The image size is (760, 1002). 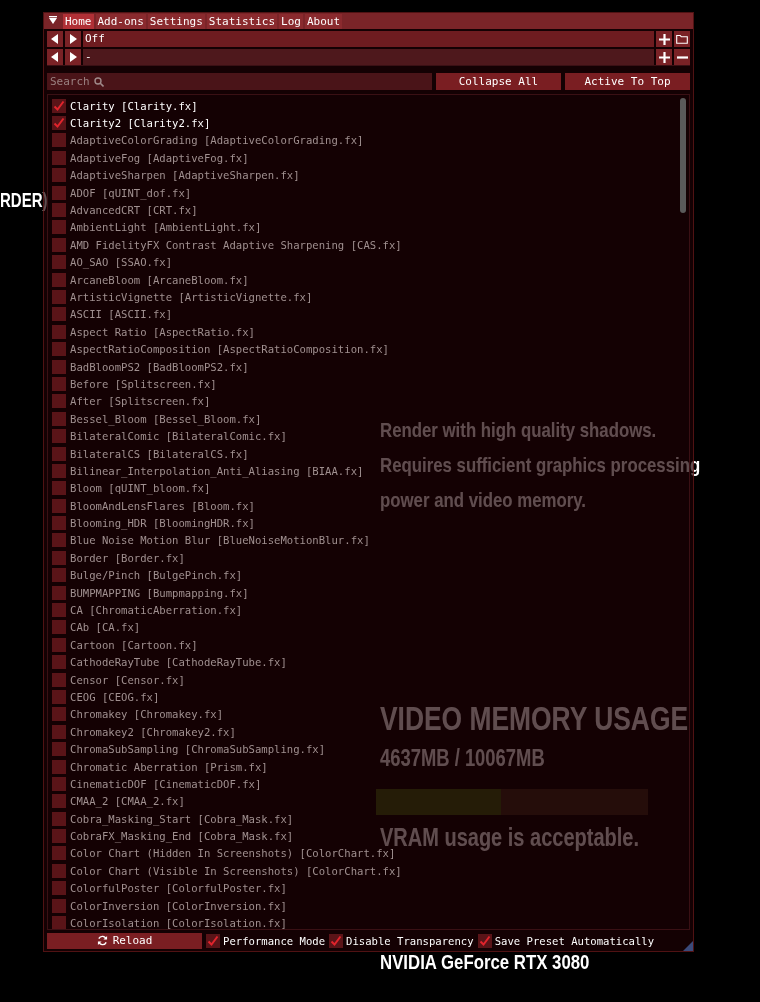 I want to click on effect-label: Color Chart (Visible In Screenshots) [ColorChart.fx], so click(x=236, y=870).